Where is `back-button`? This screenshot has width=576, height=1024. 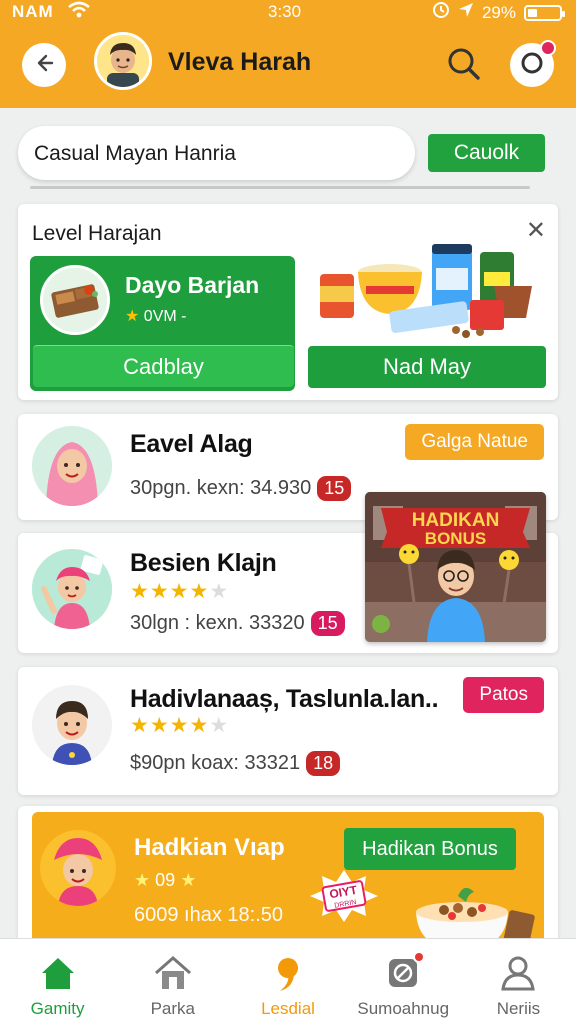 back-button is located at coordinates (44, 65).